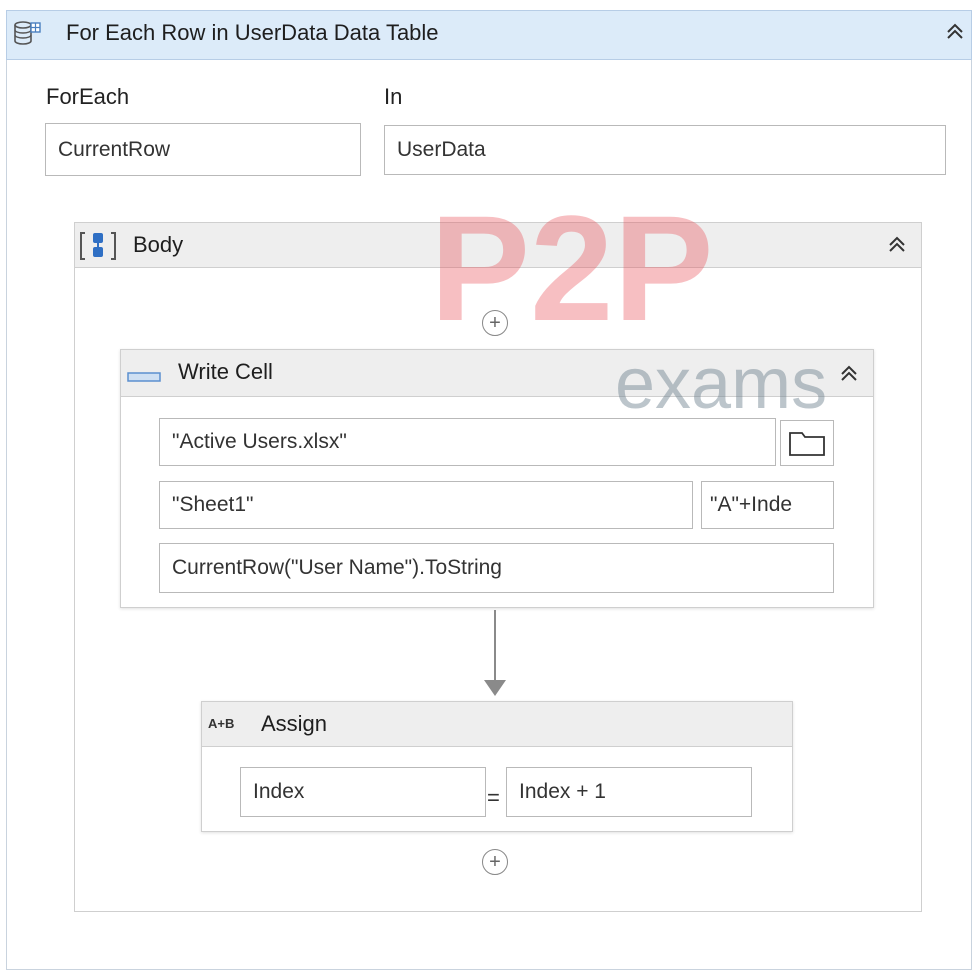  Describe the element at coordinates (767, 505) in the screenshot. I see `range-field: "A"+Inde` at that location.